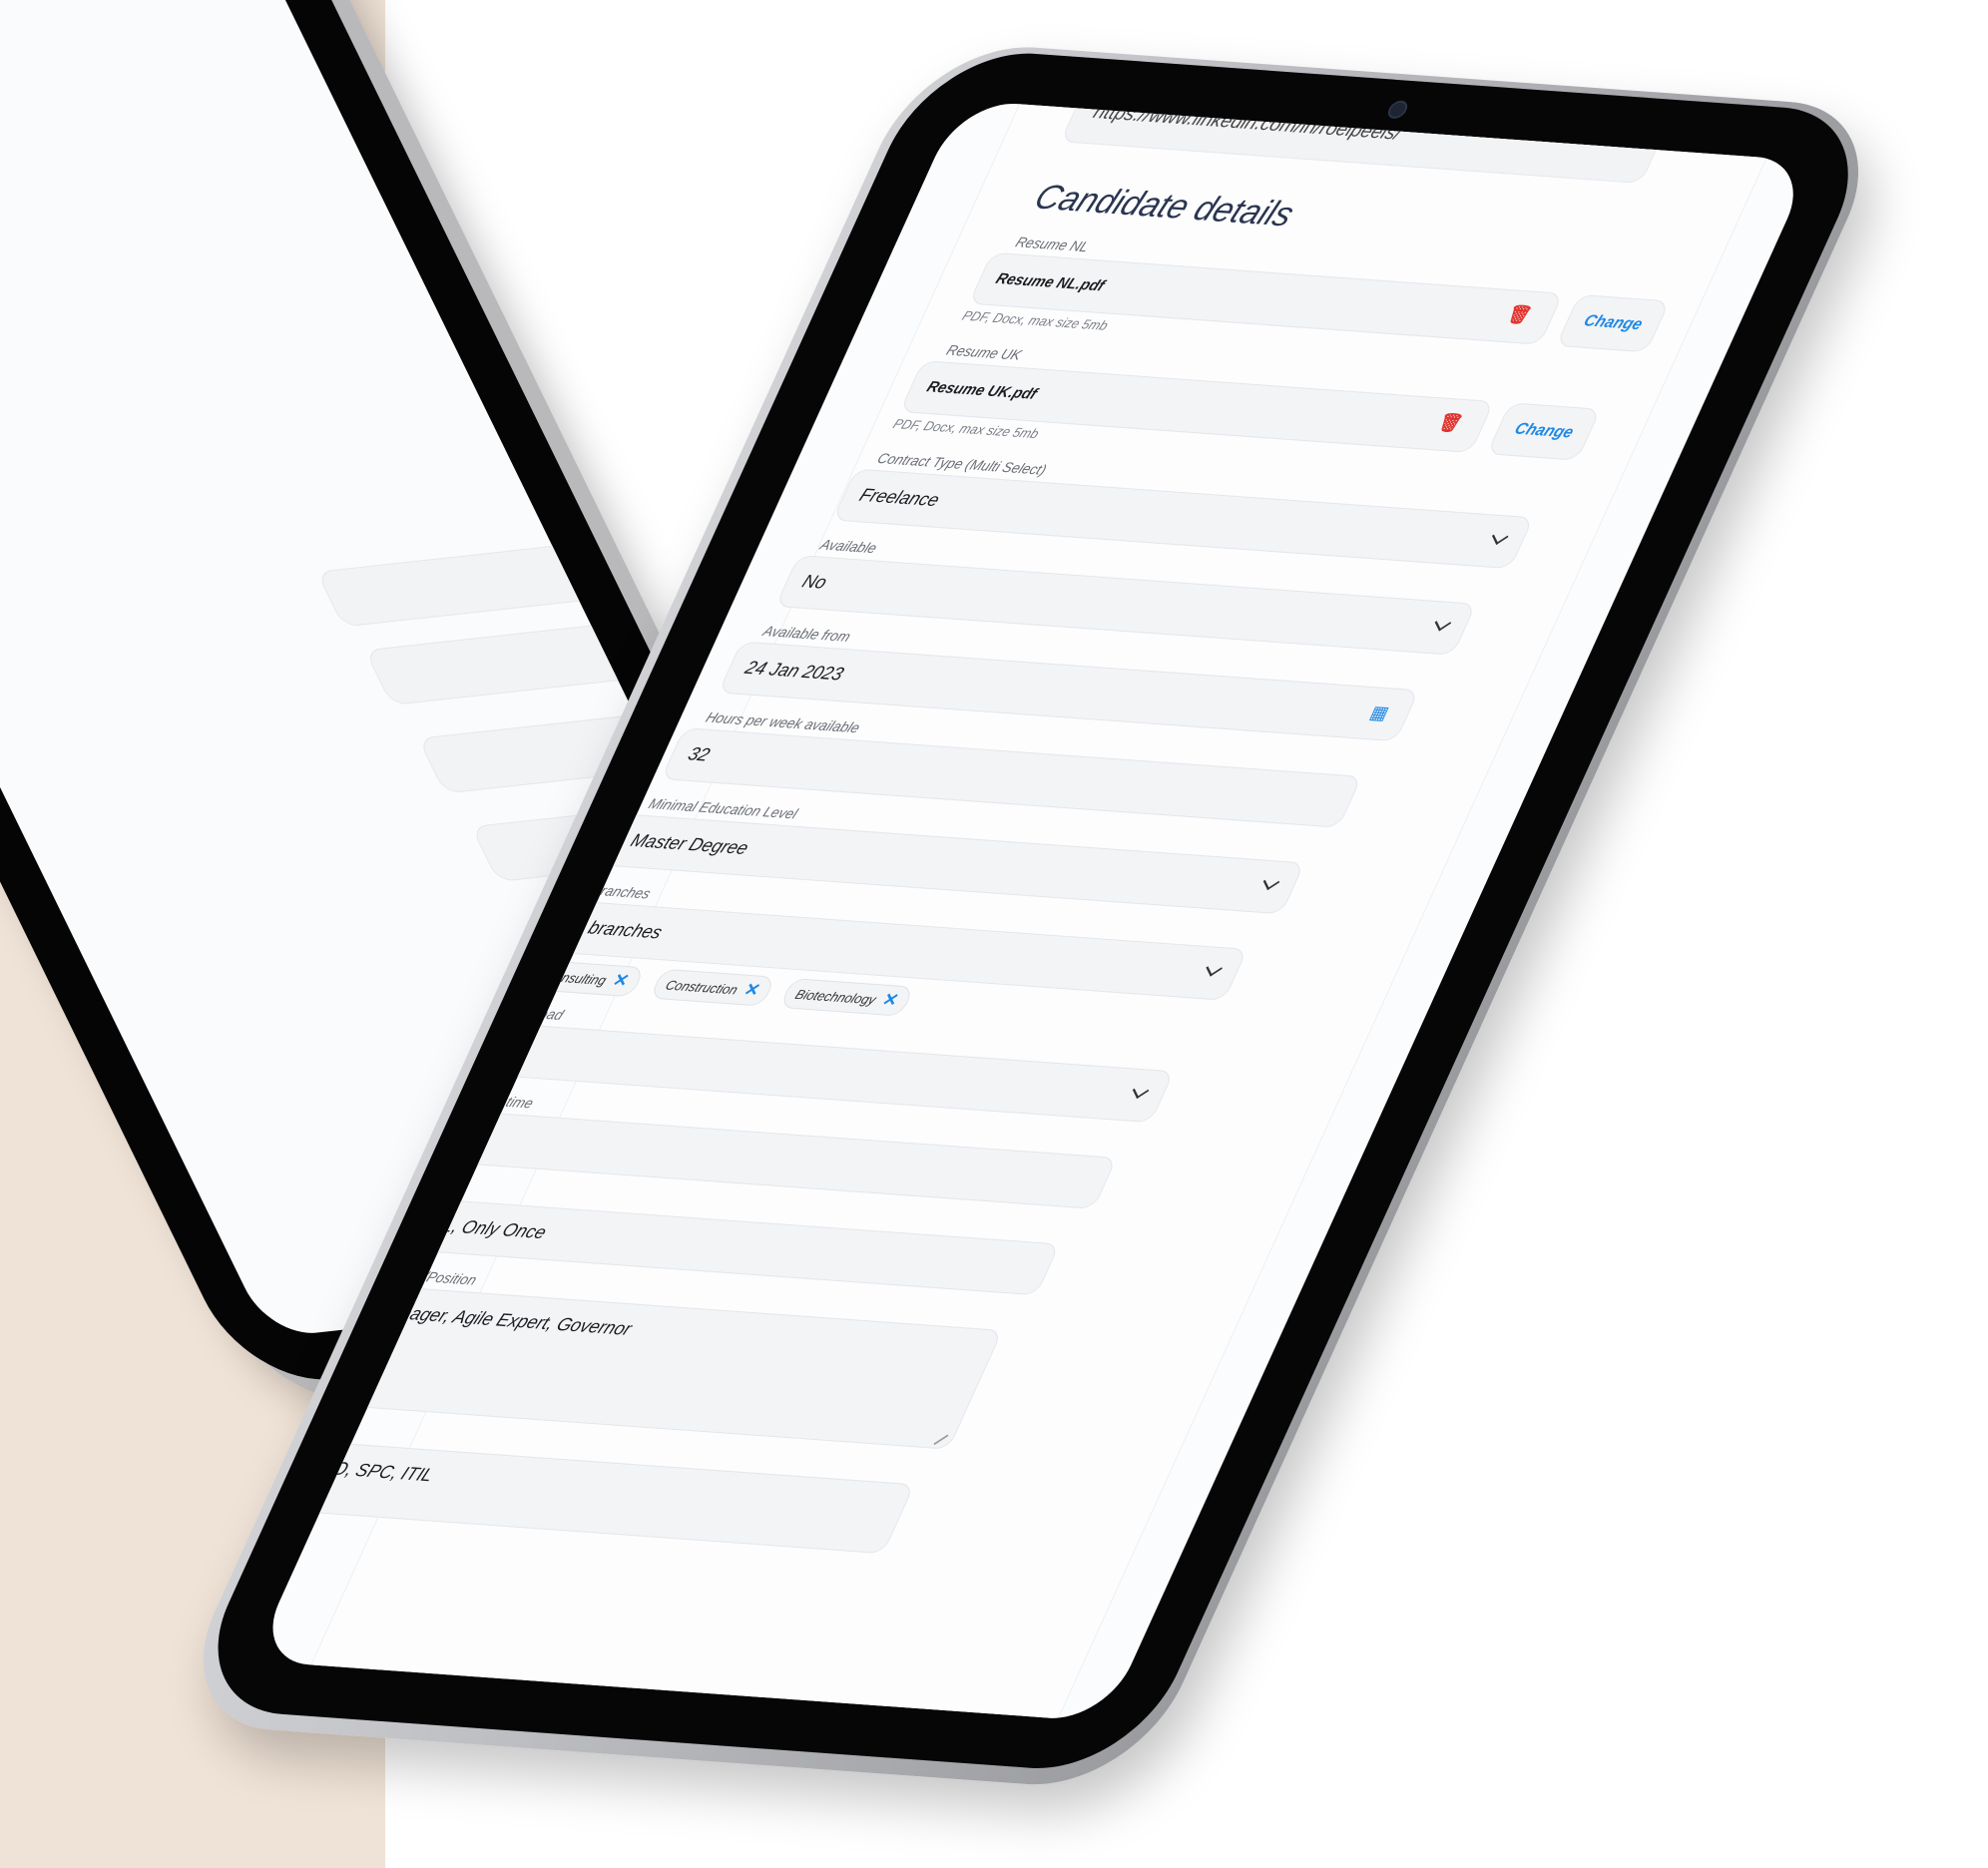  What do you see at coordinates (981, 391) in the screenshot?
I see `resume-uk-file: Resume UK.pdf` at bounding box center [981, 391].